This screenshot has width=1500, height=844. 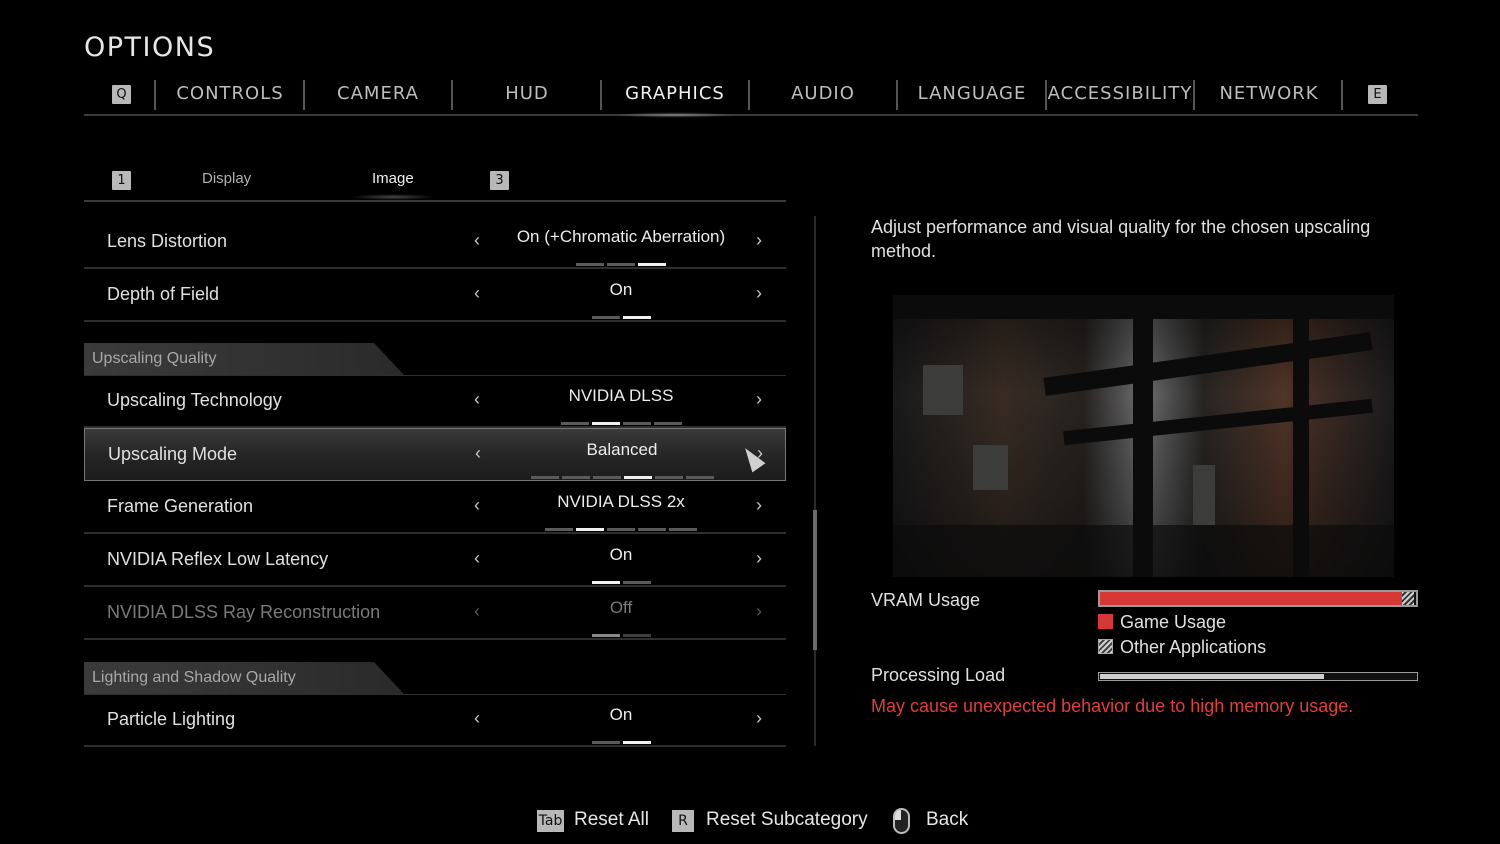 I want to click on legend-swatch-game, so click(x=1105, y=621).